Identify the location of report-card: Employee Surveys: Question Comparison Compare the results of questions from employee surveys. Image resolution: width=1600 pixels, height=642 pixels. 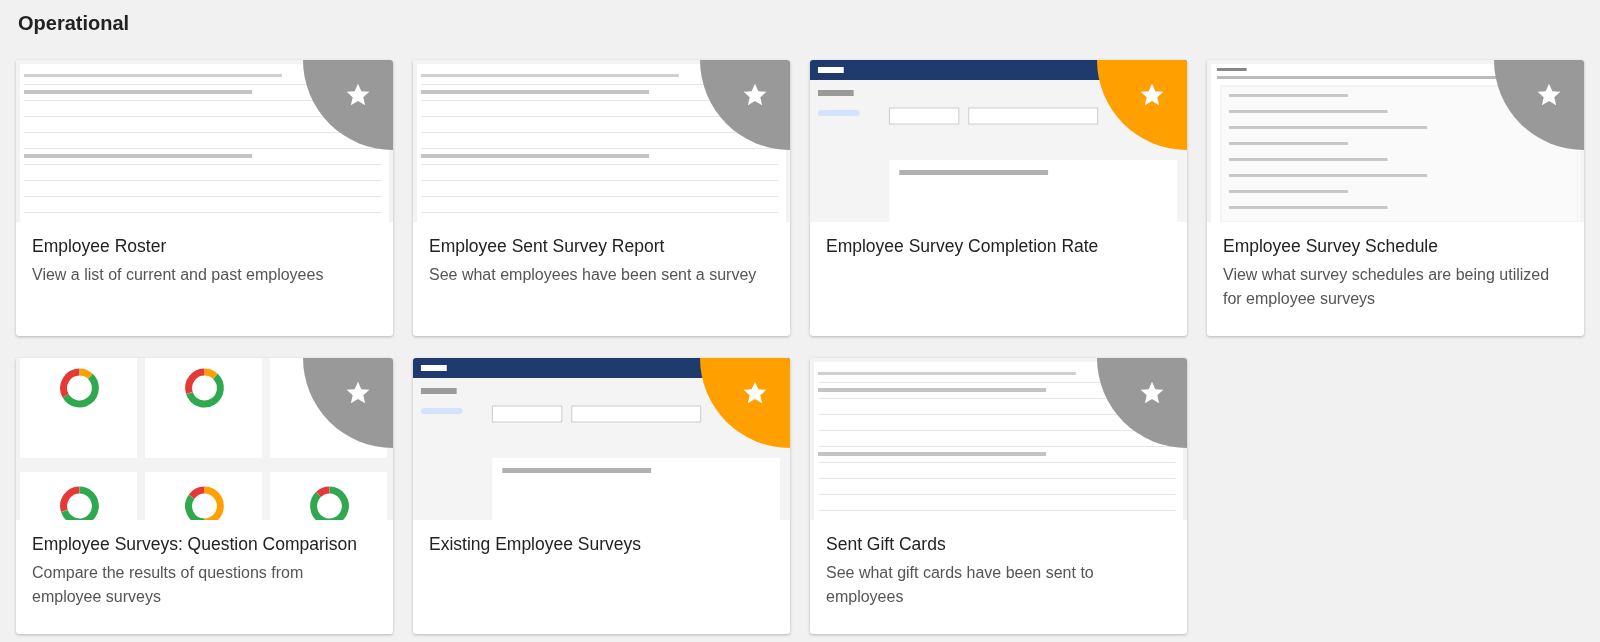
(204, 496).